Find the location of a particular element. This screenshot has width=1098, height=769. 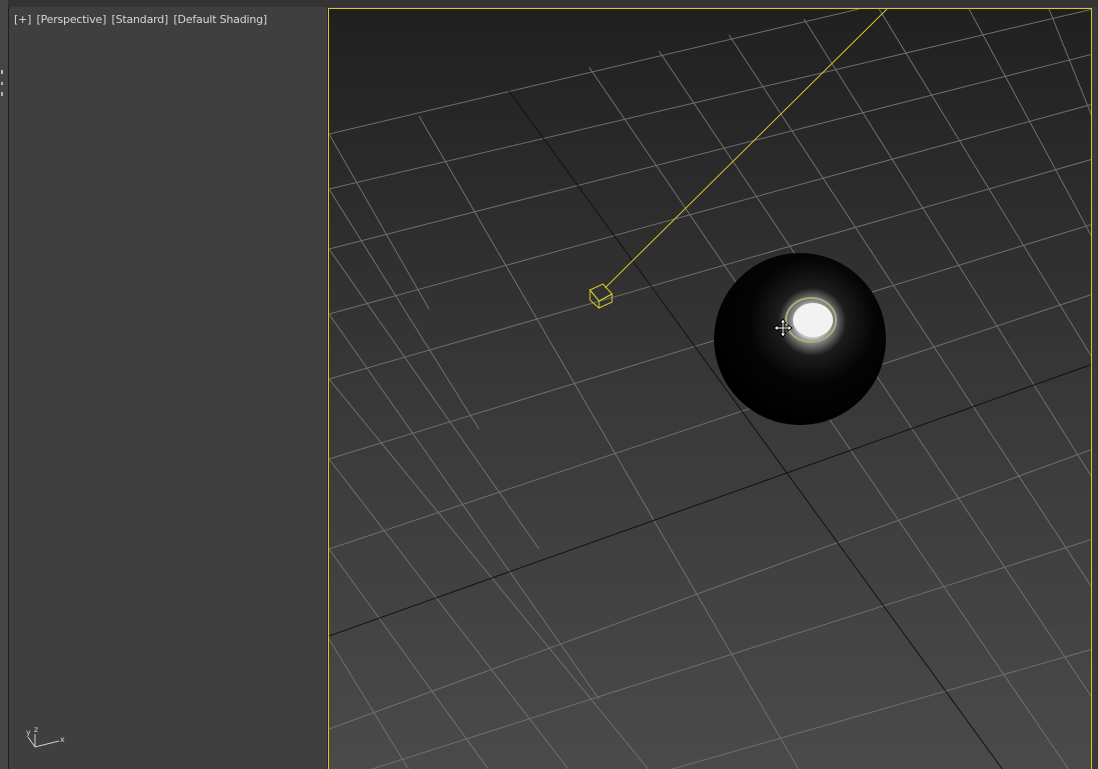

viewport-menu-camera: [Standard] is located at coordinates (141, 19).